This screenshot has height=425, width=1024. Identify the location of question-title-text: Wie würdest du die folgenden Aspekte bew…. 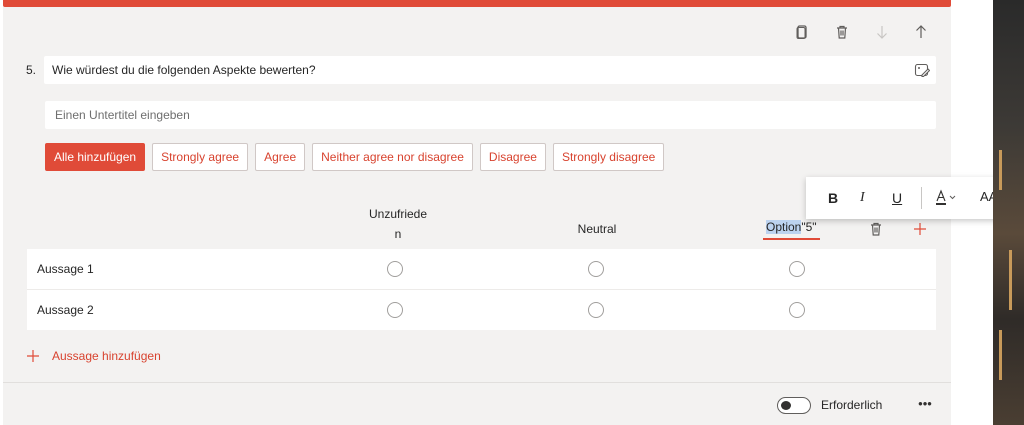
(184, 70).